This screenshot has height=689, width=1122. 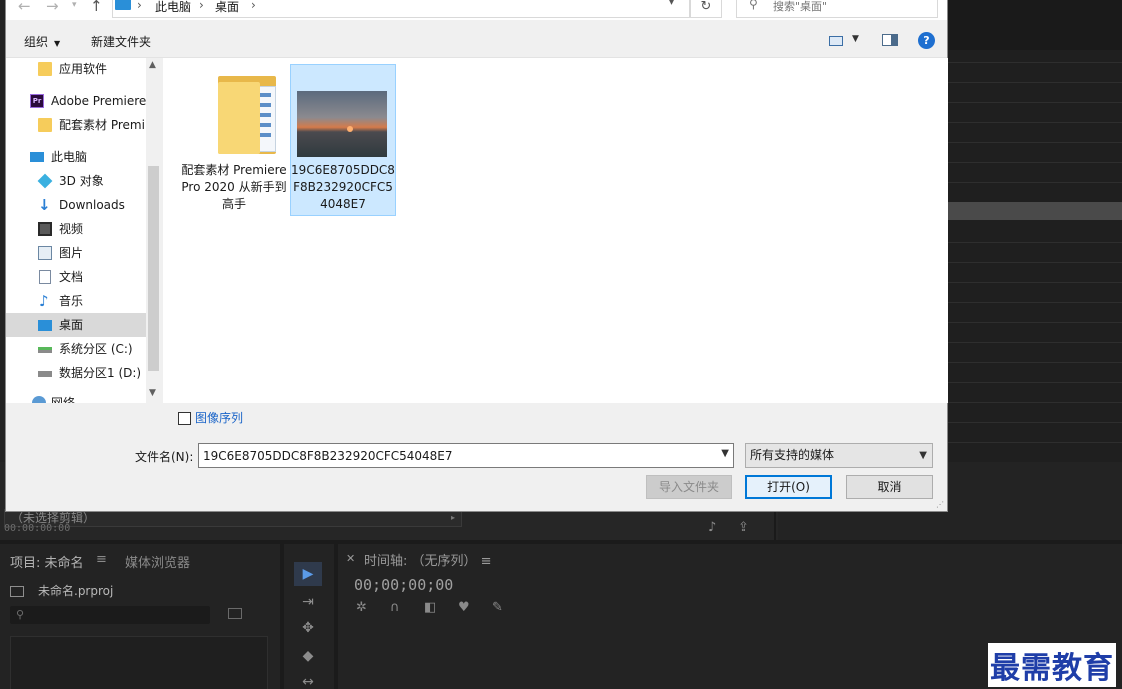 What do you see at coordinates (308, 574) in the screenshot?
I see `selection-tool-icon: ▶` at bounding box center [308, 574].